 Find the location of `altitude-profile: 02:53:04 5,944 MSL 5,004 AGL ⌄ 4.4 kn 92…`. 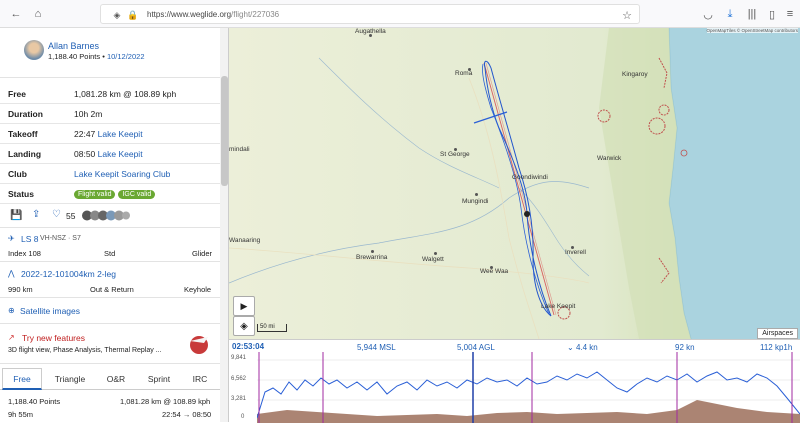

altitude-profile: 02:53:04 5,944 MSL 5,004 AGL ⌄ 4.4 kn 92… is located at coordinates (514, 381).